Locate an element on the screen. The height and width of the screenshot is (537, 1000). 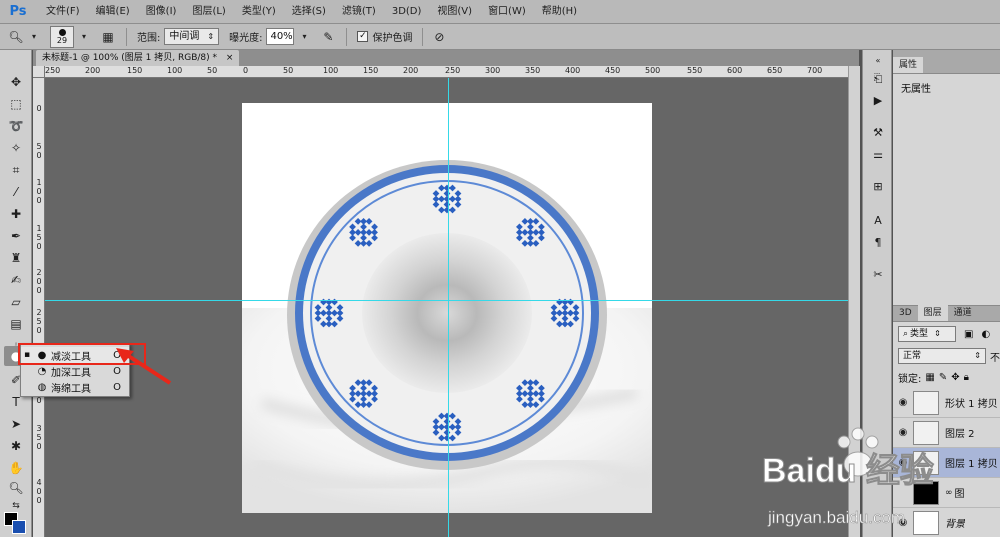
quick-select-tool-icon: ✧ is located at coordinates (16, 148).